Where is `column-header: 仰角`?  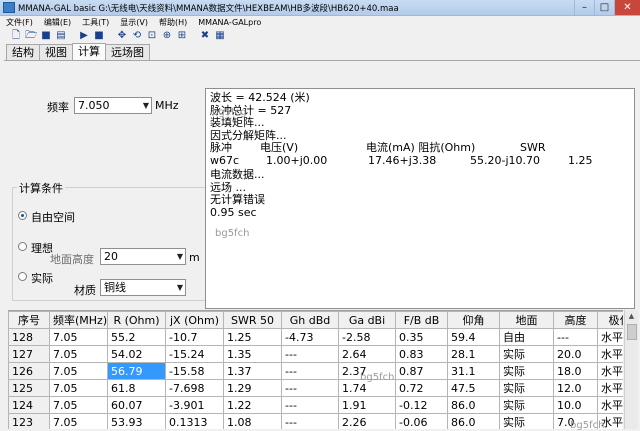
column-header: 仰角 is located at coordinates (473, 320).